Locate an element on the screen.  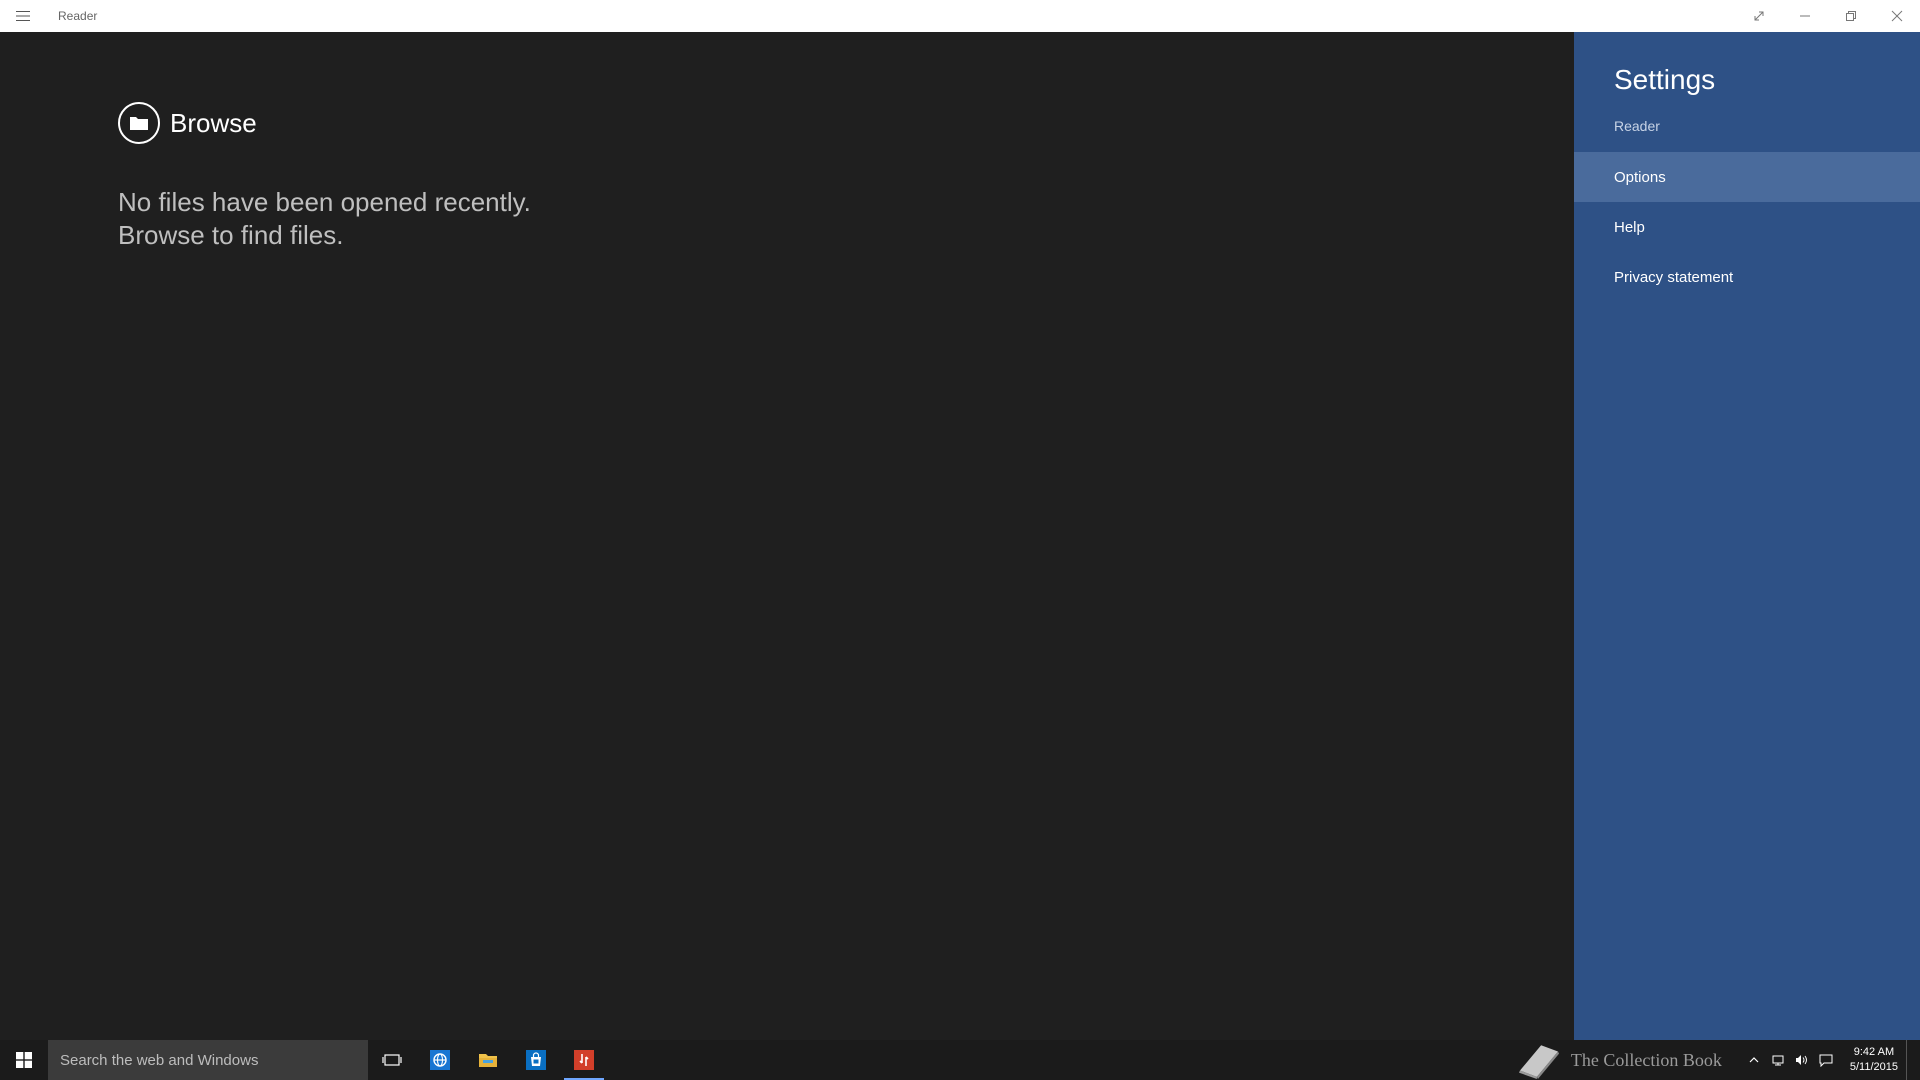
settings-list: Options Help Privacy statement is located at coordinates (1747, 227).